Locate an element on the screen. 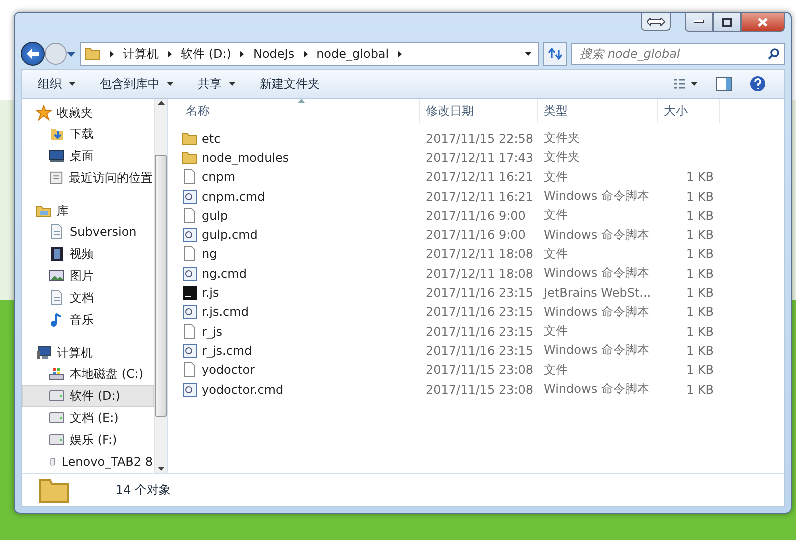  toolbar-button: 组织 is located at coordinates (57, 84).